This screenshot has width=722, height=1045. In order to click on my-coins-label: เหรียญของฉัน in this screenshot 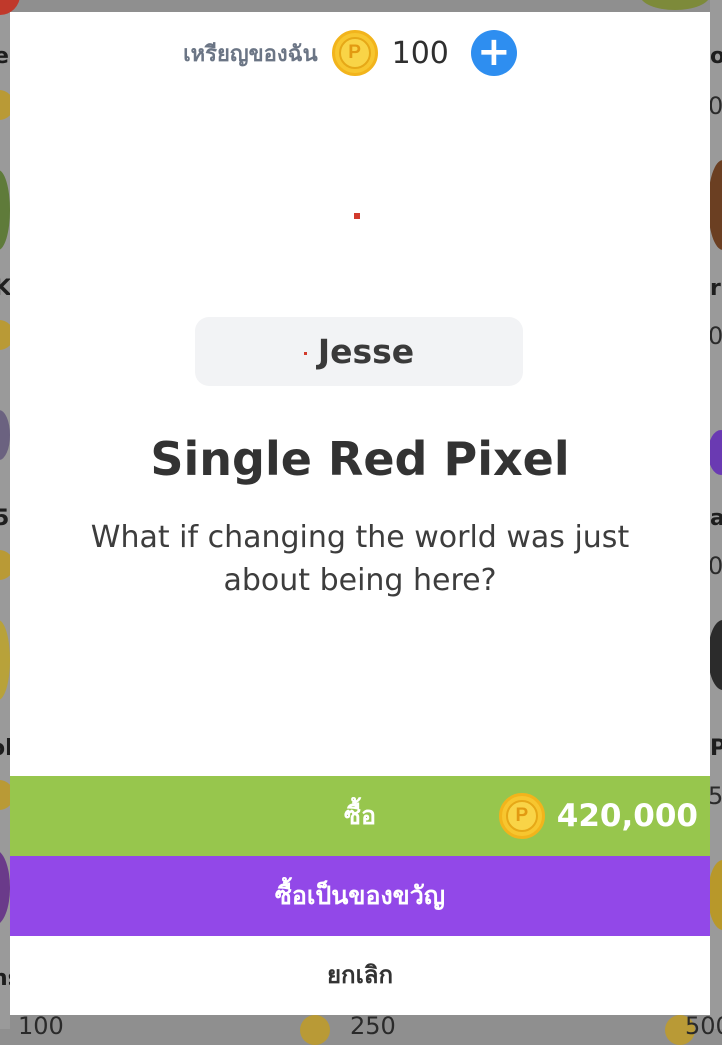, I will do `click(250, 54)`.